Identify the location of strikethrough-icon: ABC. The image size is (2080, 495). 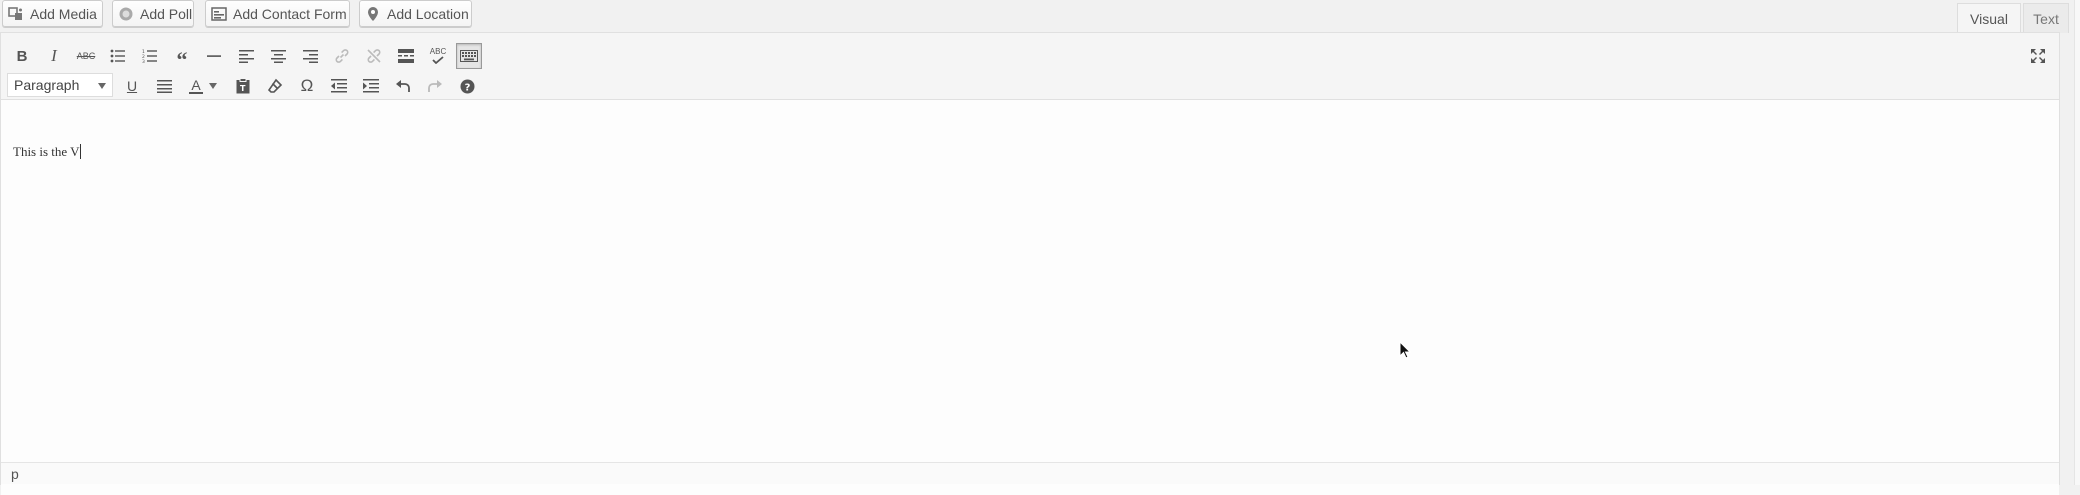
(86, 56).